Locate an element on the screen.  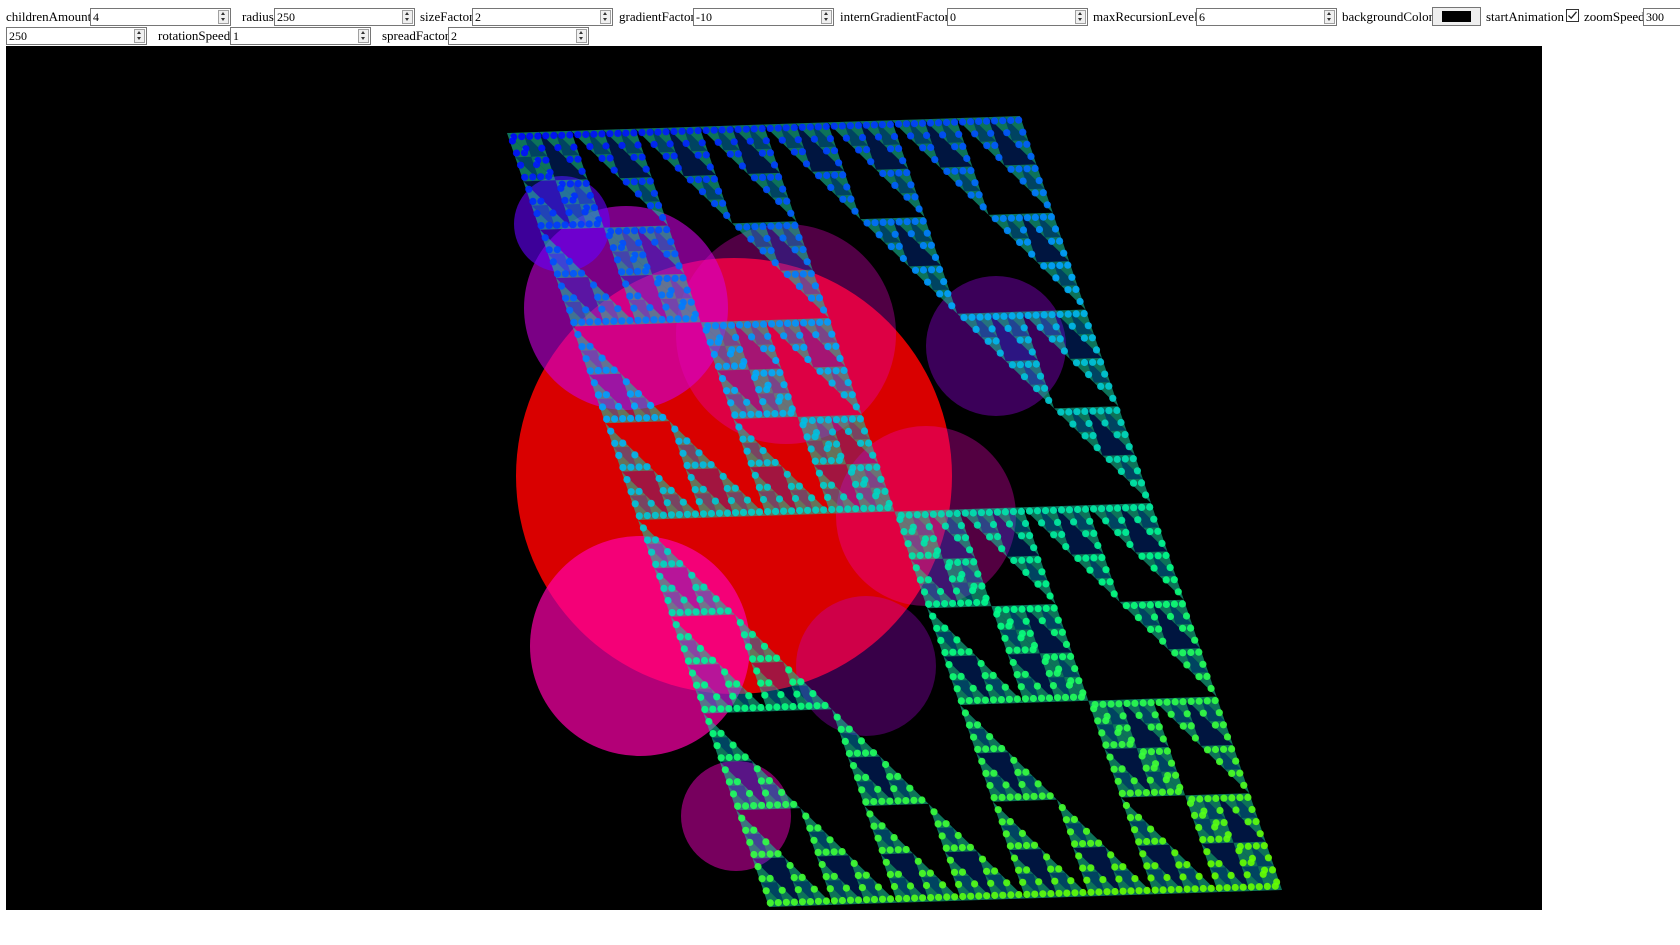
max-recursion-level-input is located at coordinates (1266, 17).